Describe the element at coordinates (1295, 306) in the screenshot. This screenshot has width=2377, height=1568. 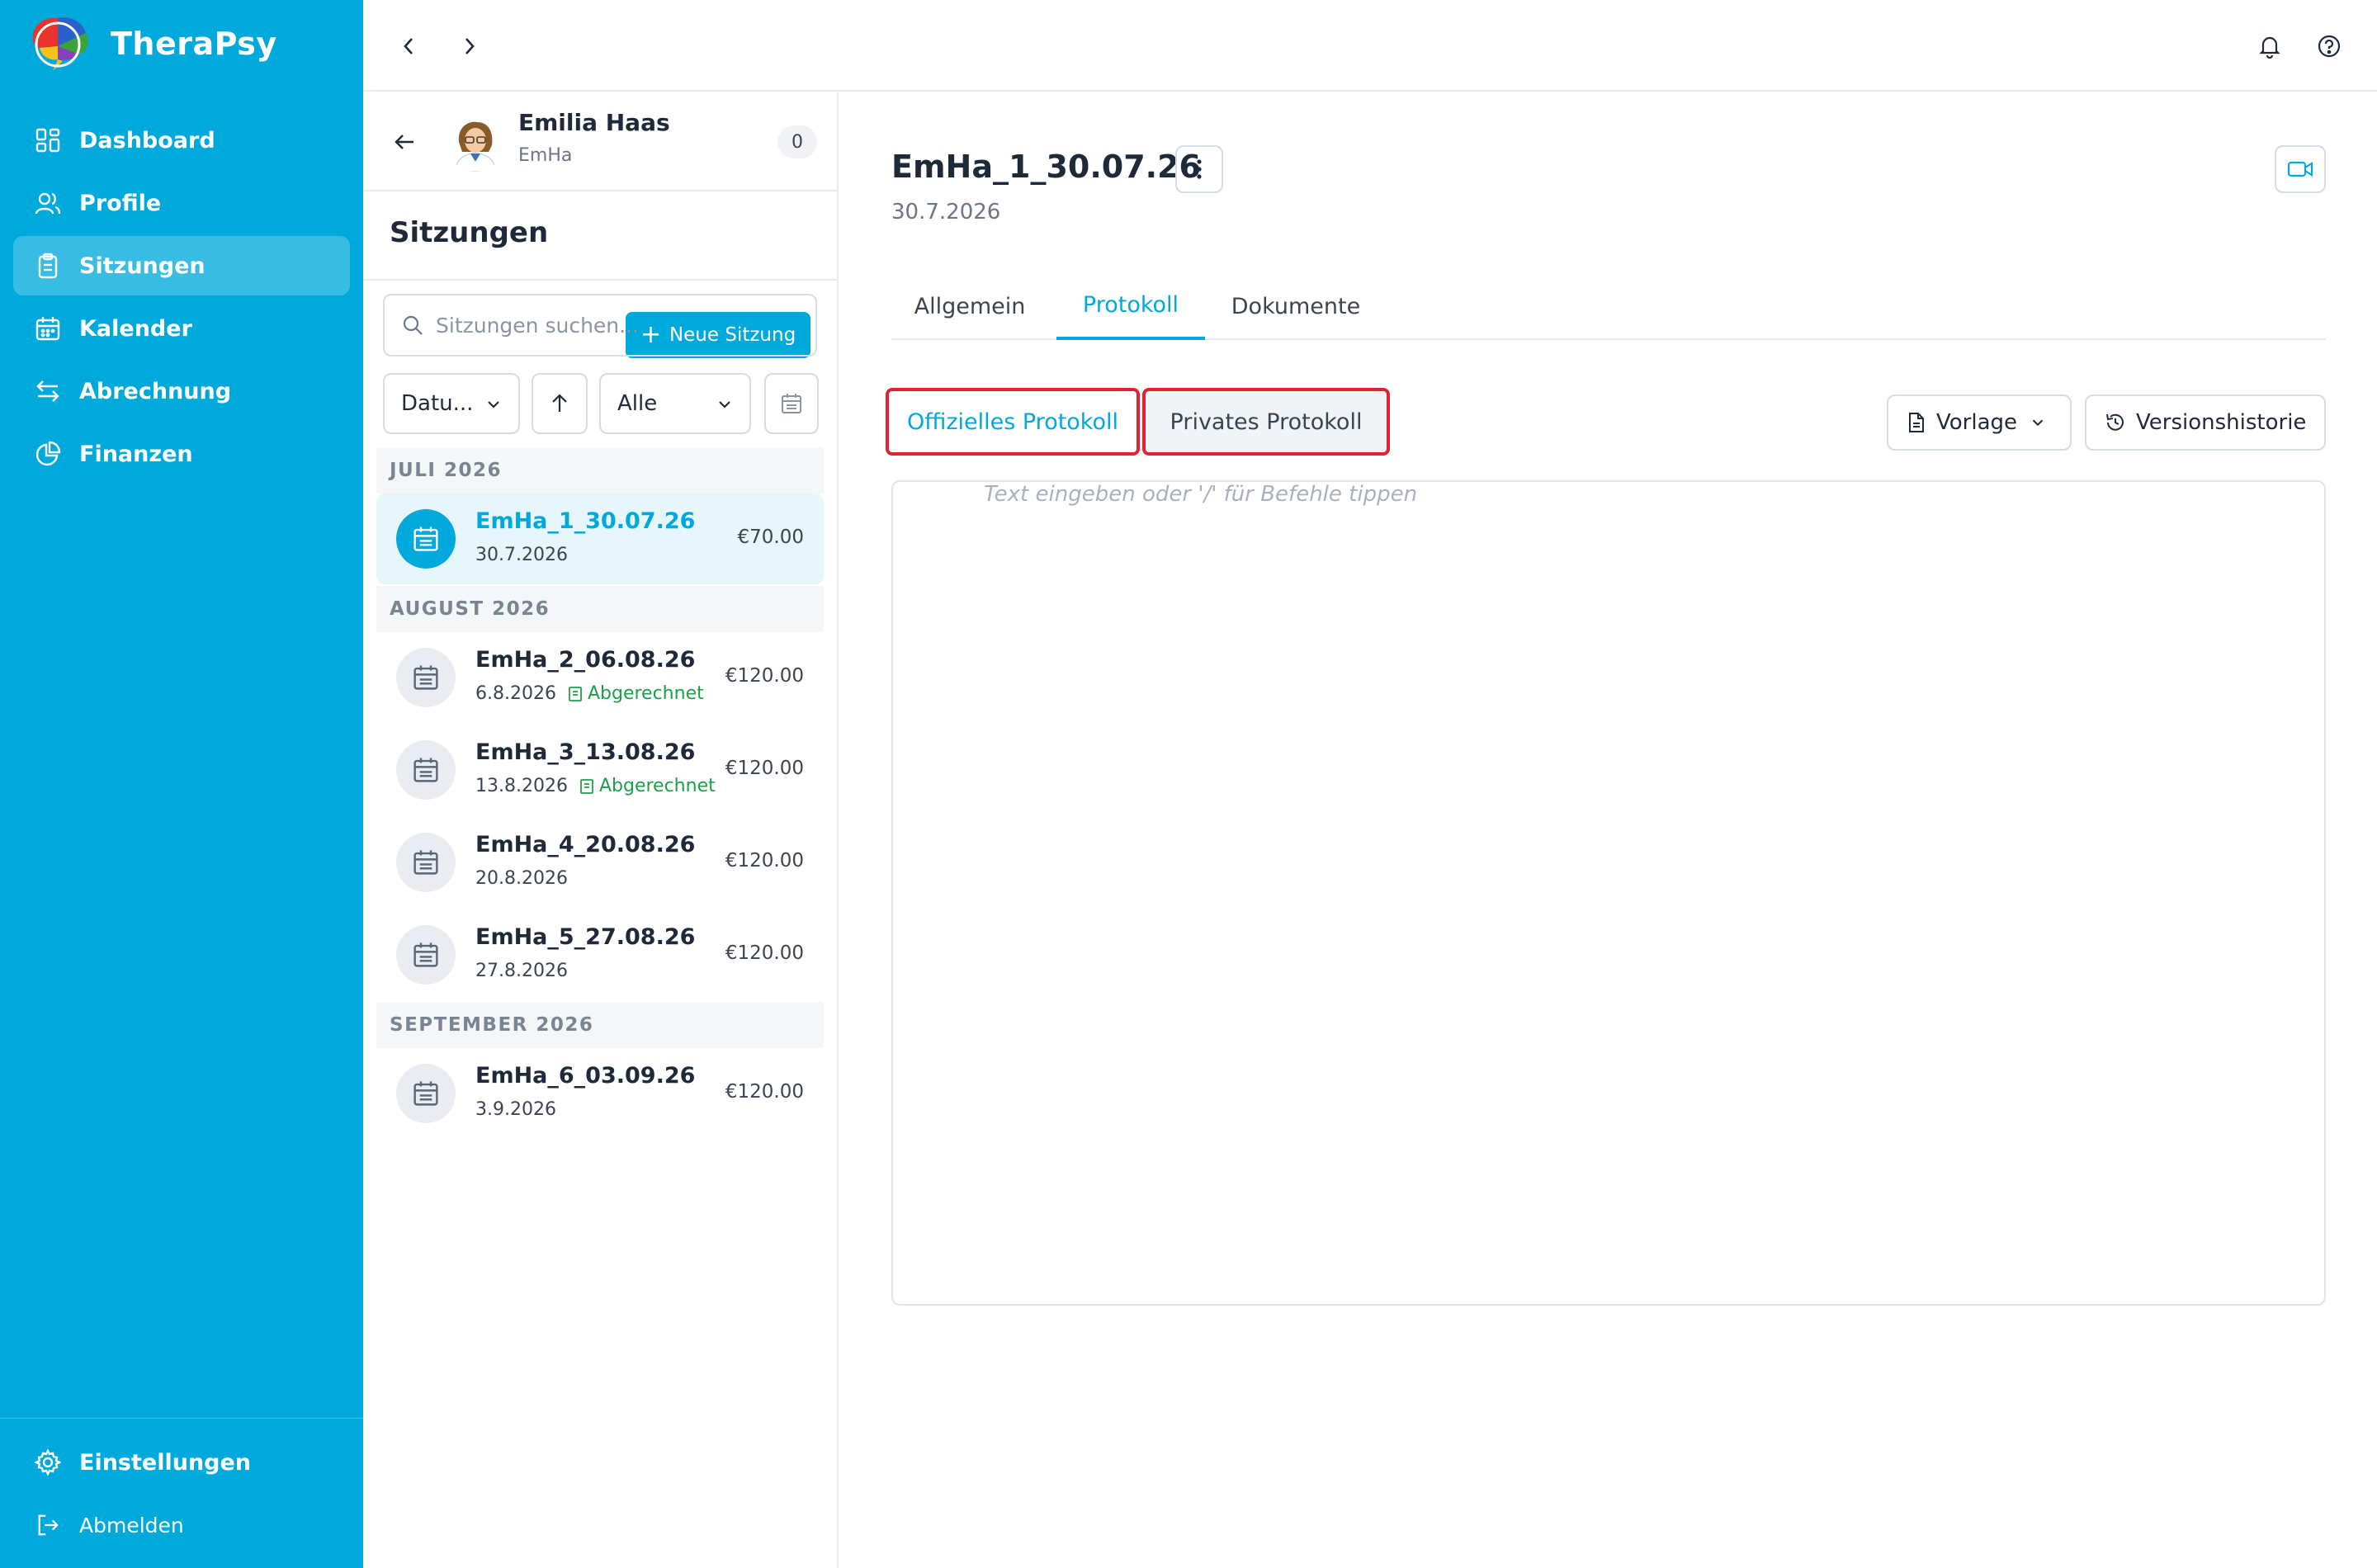
I see `tab-dokumente: Dokumente` at that location.